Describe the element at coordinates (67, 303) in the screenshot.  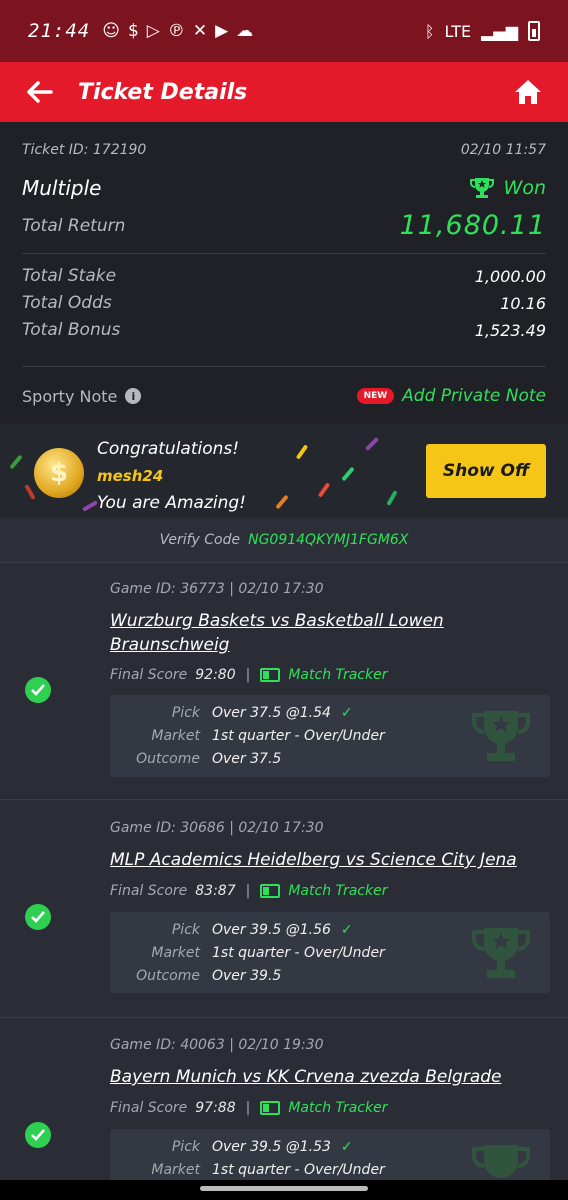
I see `total-odds-label: Total Odds` at that location.